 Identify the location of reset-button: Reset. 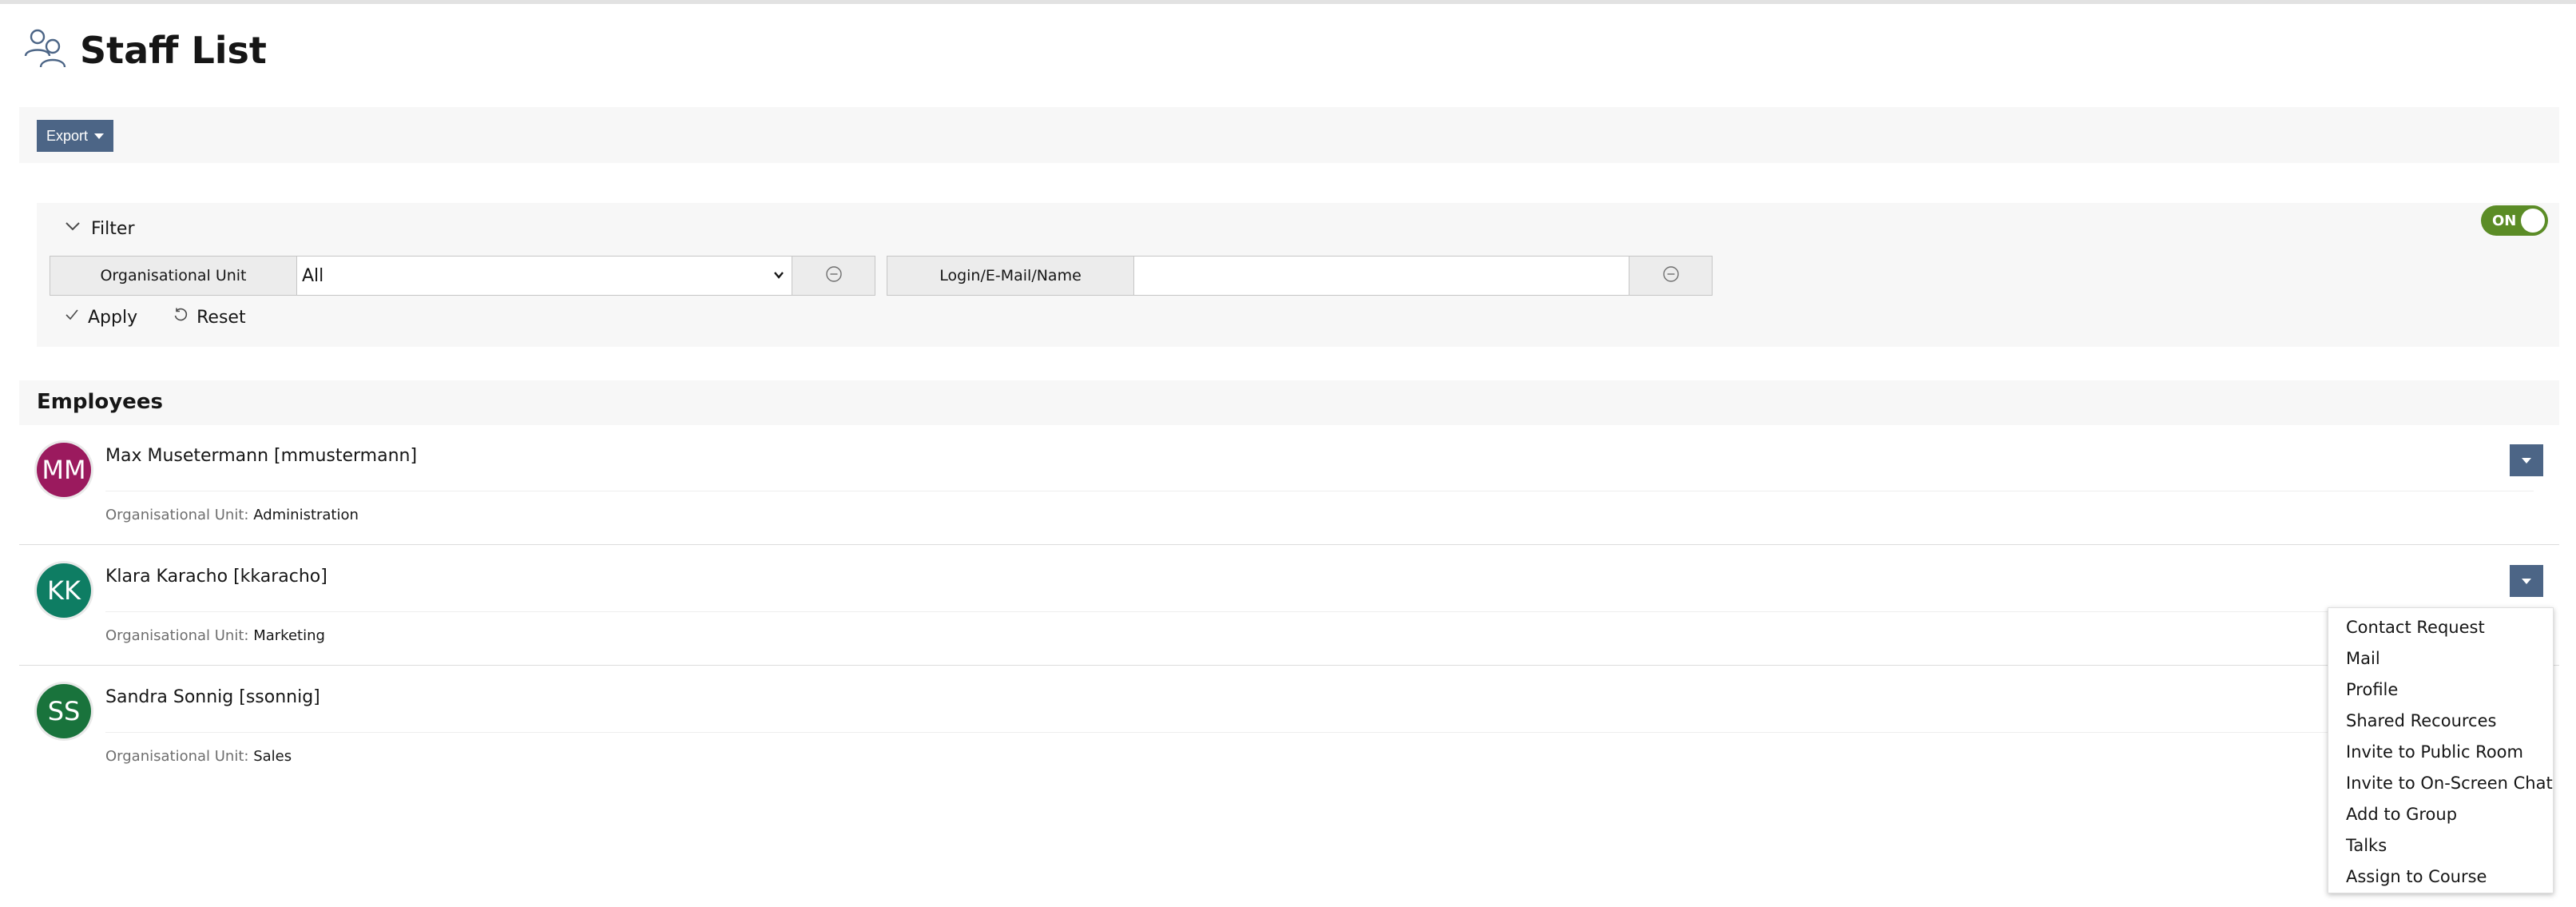
(209, 317).